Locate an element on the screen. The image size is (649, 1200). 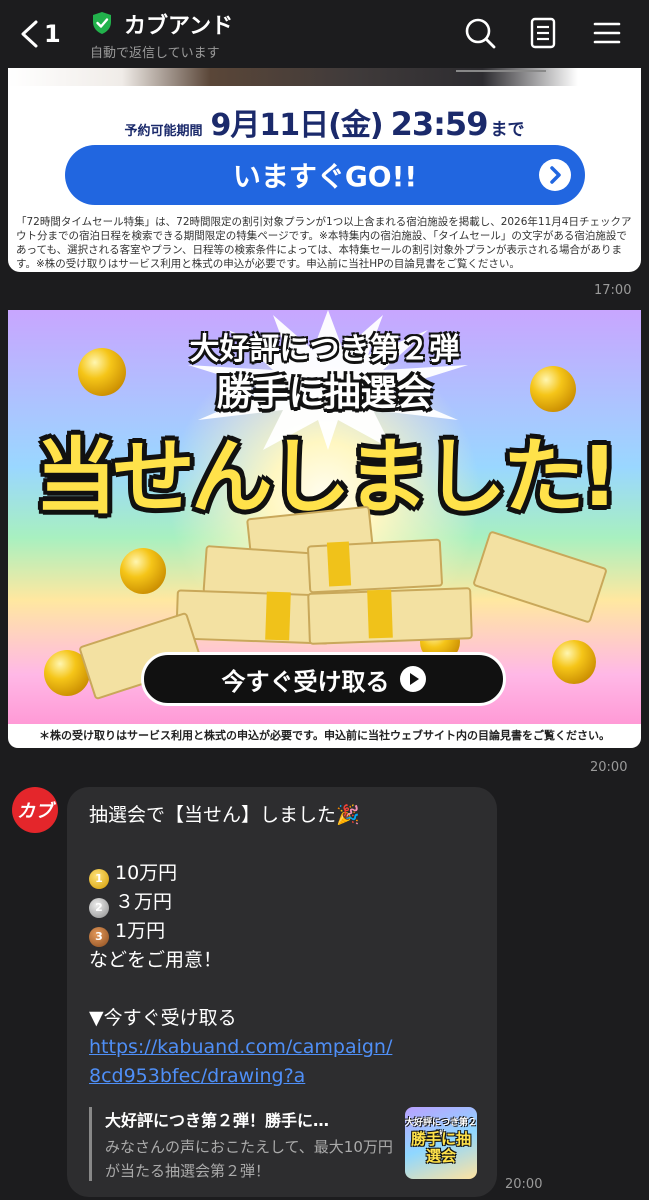
bronze-medal-icon: 3 is located at coordinates (99, 937).